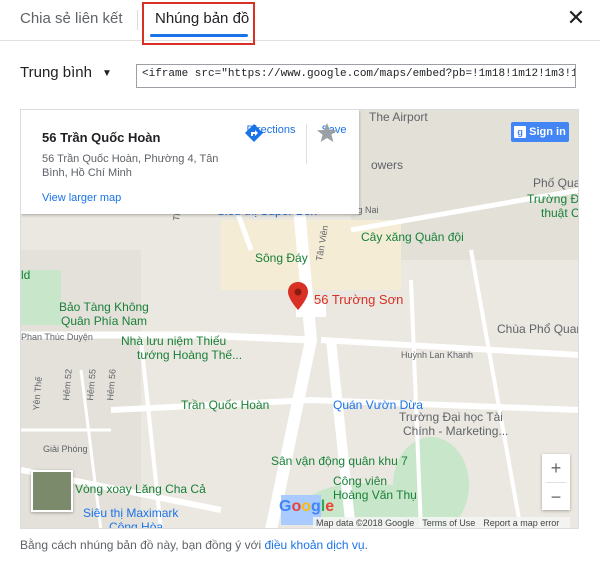 This screenshot has height=573, width=600. I want to click on view-larger-map-link: View larger map, so click(81, 198).